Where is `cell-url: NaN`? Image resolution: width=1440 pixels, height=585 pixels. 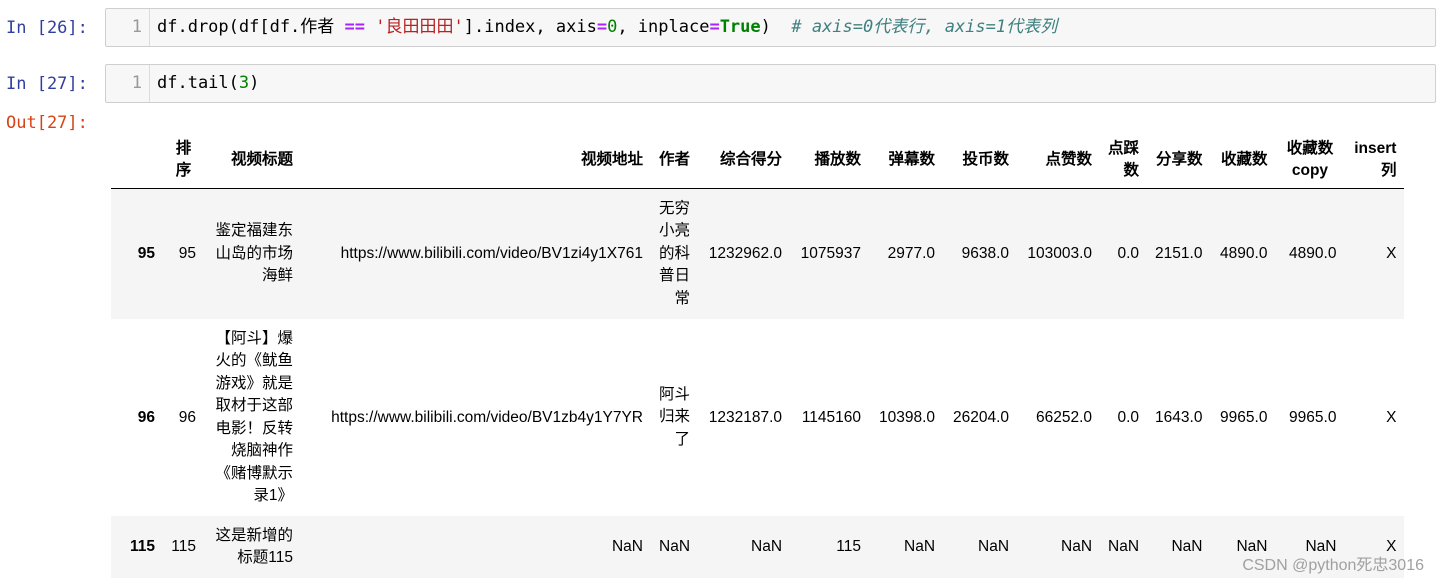
cell-url: NaN is located at coordinates (476, 547).